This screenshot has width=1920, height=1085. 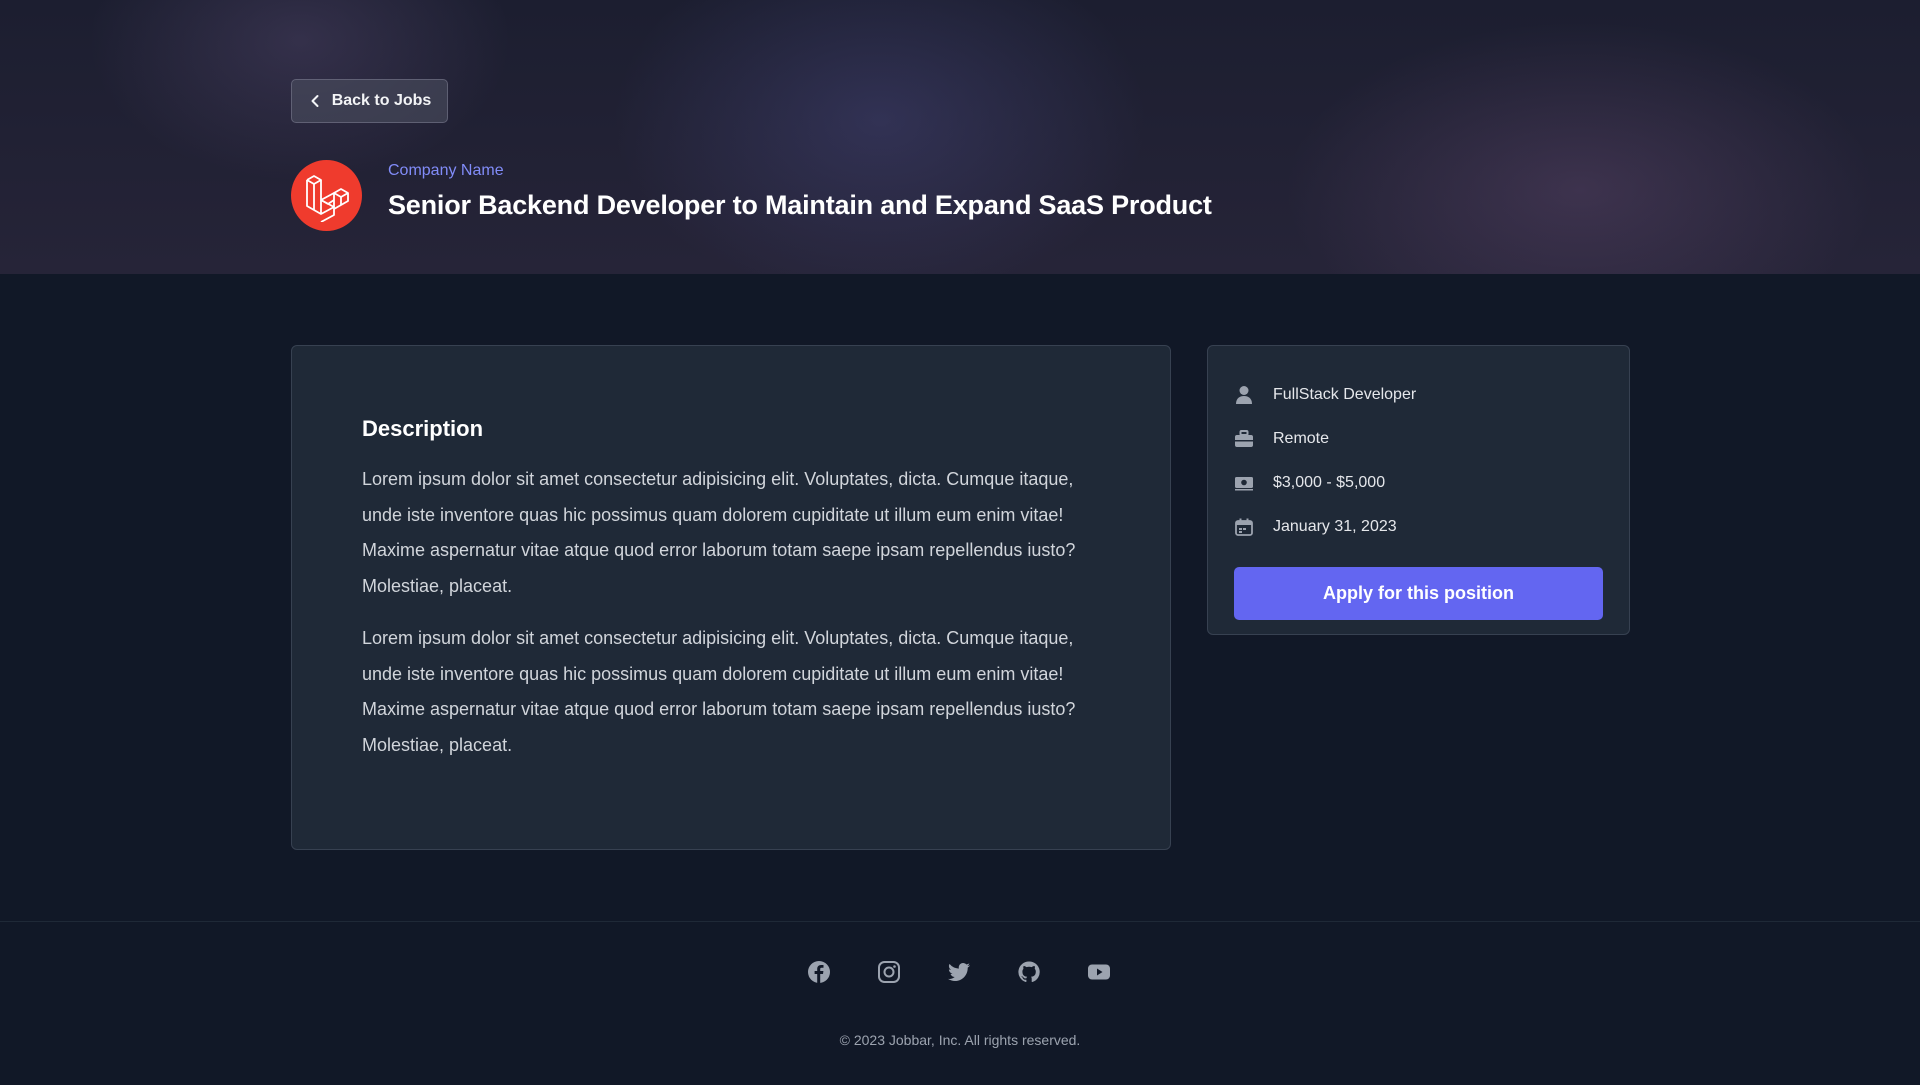 I want to click on chevron-left-icon, so click(x=315, y=101).